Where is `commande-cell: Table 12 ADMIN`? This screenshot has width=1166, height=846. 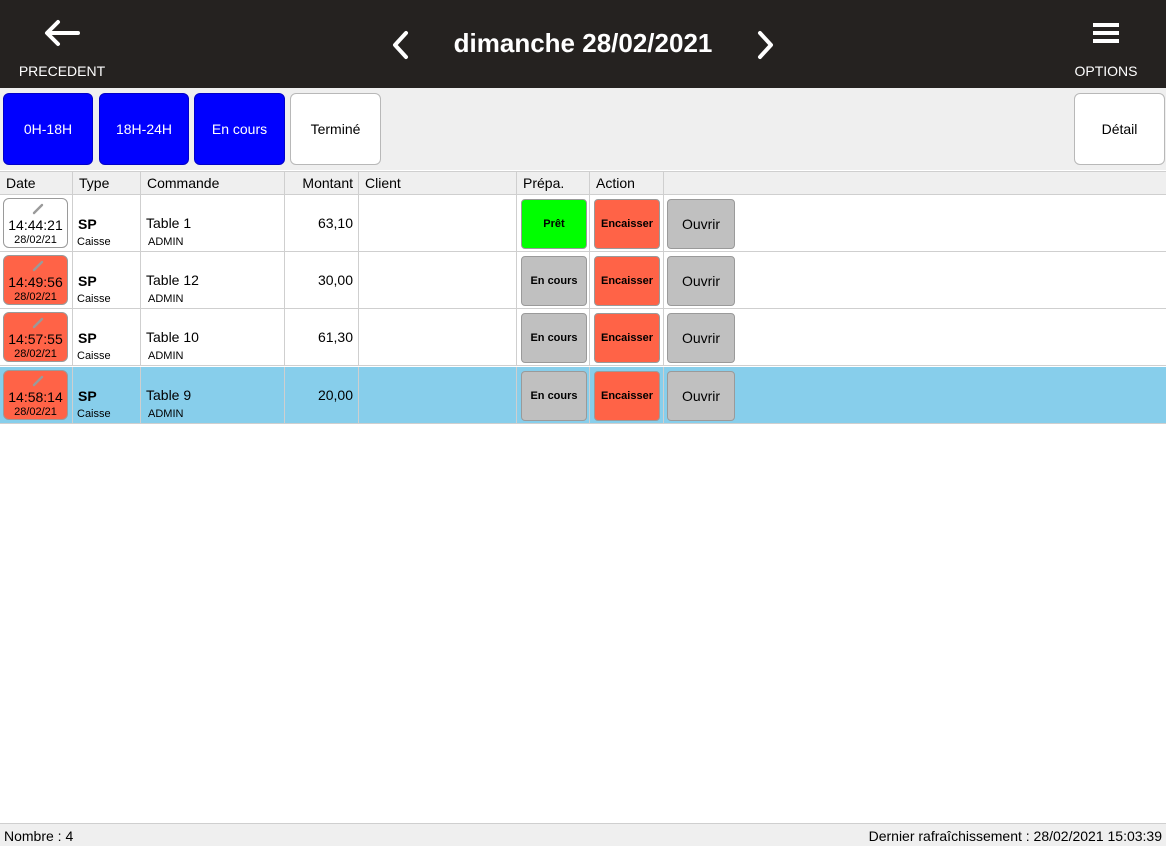
commande-cell: Table 12 ADMIN is located at coordinates (213, 280).